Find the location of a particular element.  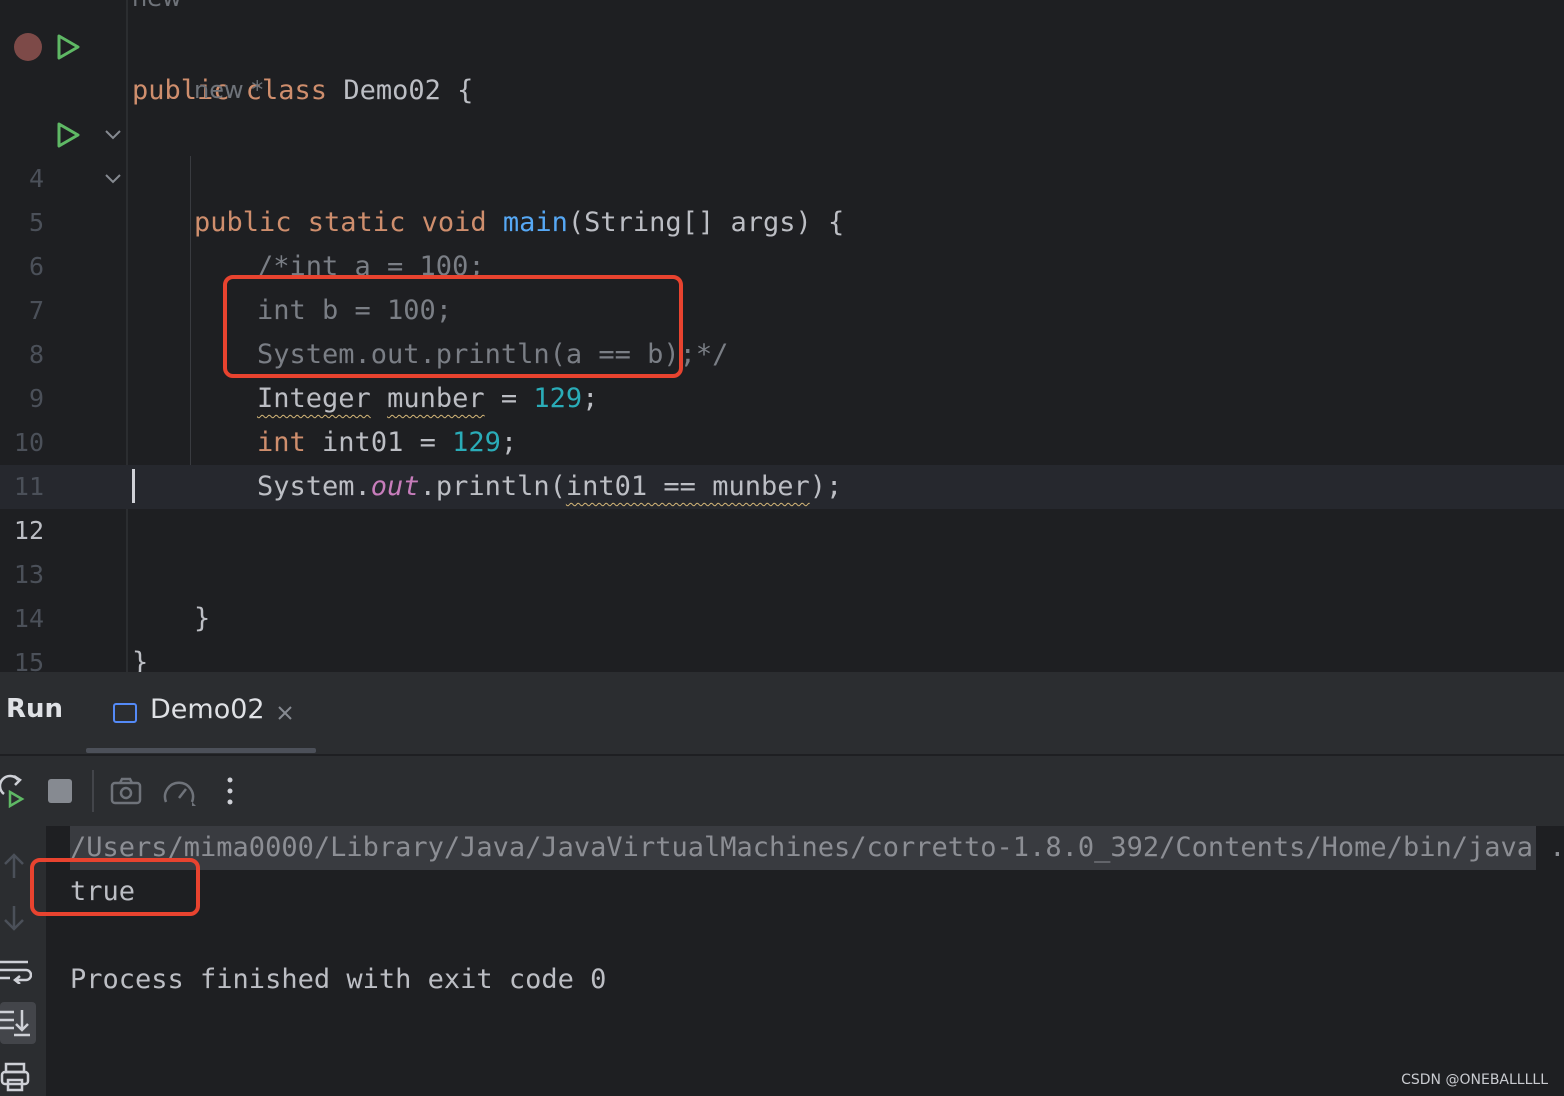

scroll-to-end-button is located at coordinates (18, 1023).